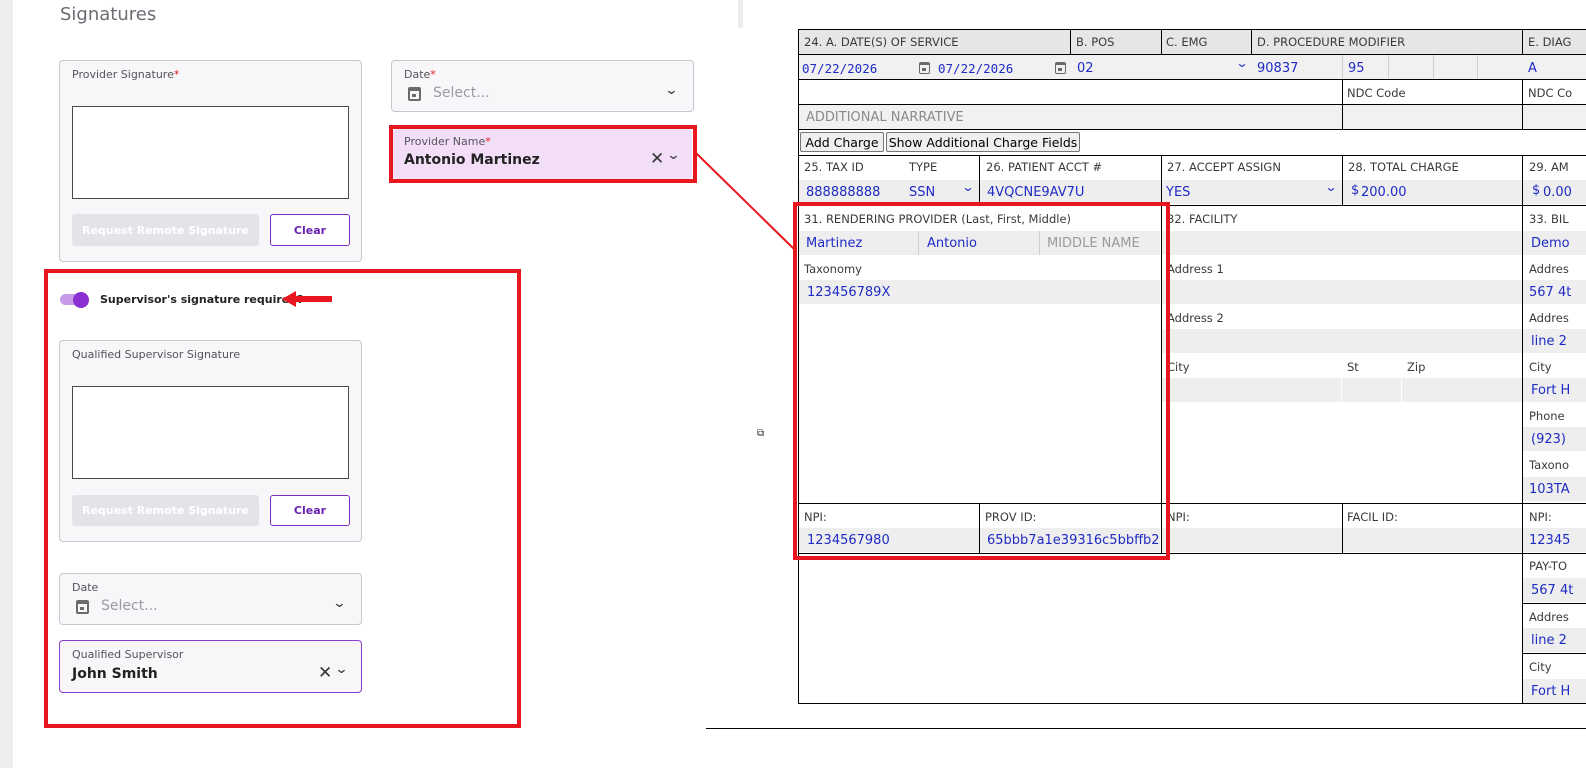 The height and width of the screenshot is (768, 1586). Describe the element at coordinates (922, 192) in the screenshot. I see `type-select: SSN` at that location.